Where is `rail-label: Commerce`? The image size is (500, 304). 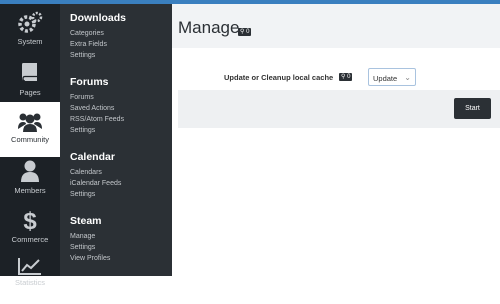
rail-label: Commerce is located at coordinates (30, 239).